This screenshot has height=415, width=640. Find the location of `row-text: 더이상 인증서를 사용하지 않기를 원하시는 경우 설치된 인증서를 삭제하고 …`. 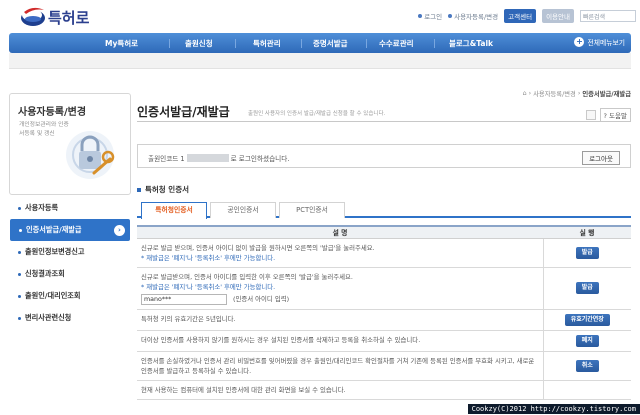

row-text: 더이상 인증서를 사용하지 않기를 원하시는 경우 설치된 인증서를 삭제하고 … is located at coordinates (281, 339).